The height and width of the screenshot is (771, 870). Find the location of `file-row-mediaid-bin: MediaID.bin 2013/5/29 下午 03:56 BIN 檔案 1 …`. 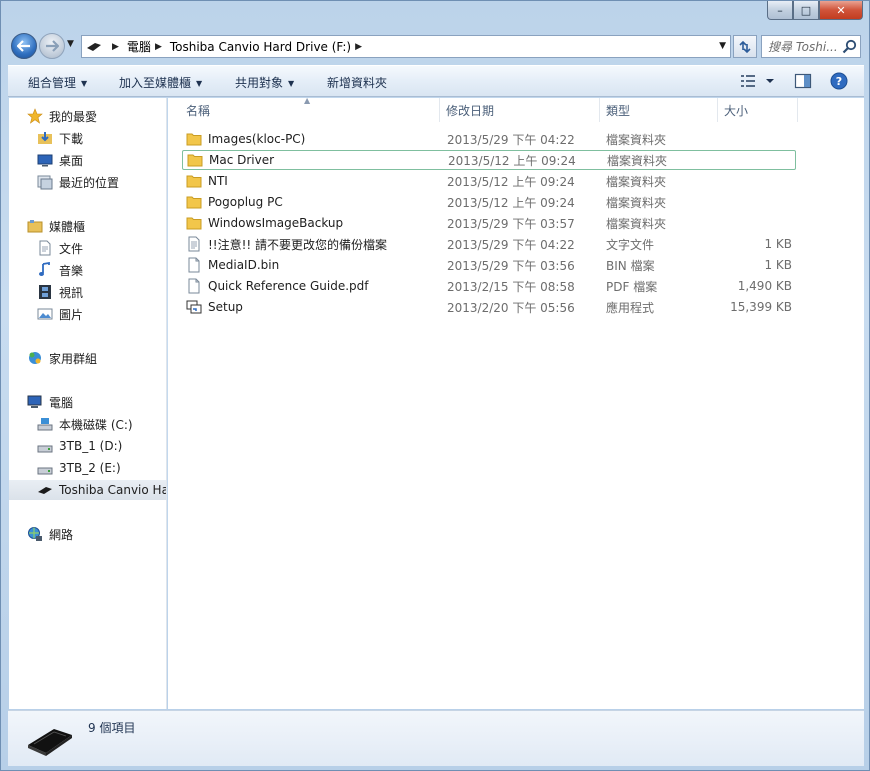

file-row-mediaid-bin: MediaID.bin 2013/5/29 下午 03:56 BIN 檔案 1 … is located at coordinates (489, 265).